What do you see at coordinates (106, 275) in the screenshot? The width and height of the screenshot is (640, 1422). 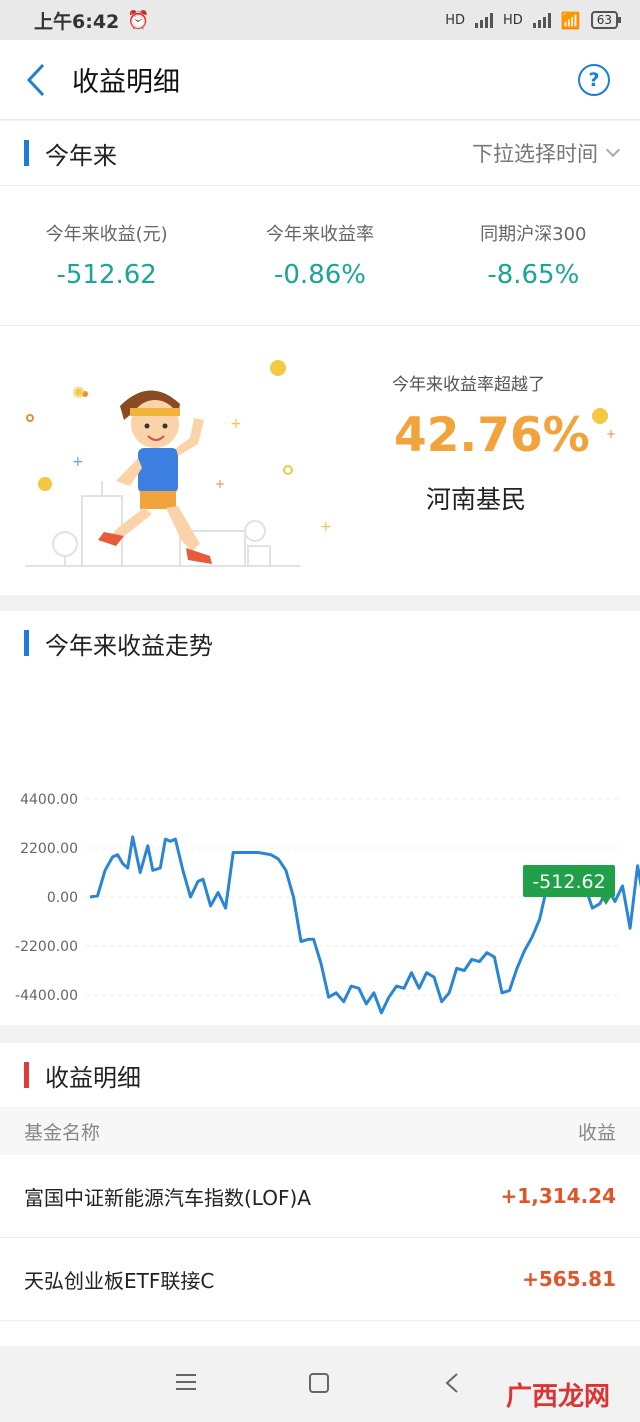 I see `stat-value: -512.62` at bounding box center [106, 275].